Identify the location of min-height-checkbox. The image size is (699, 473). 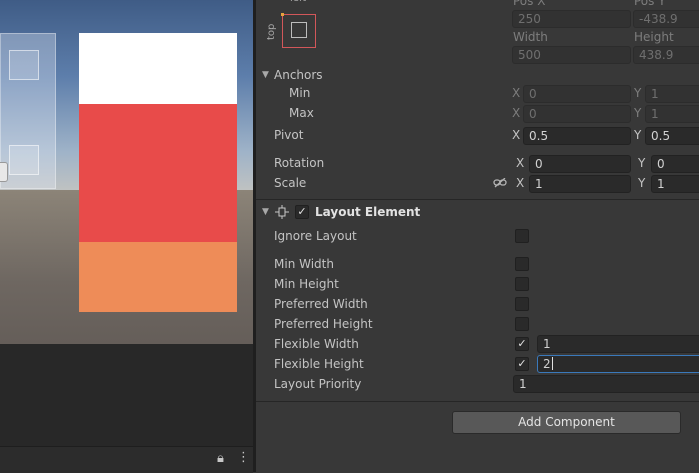
(522, 284).